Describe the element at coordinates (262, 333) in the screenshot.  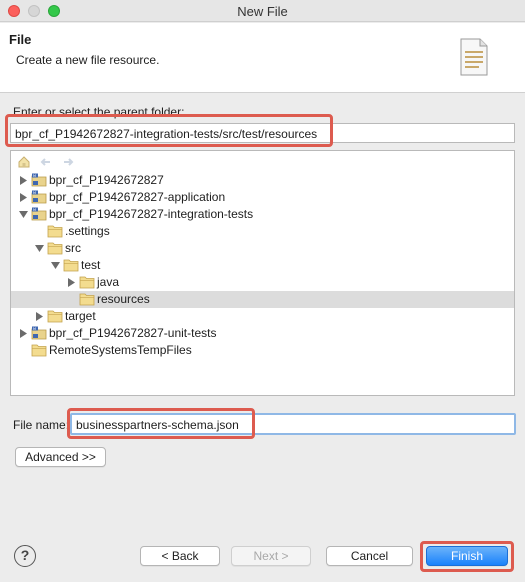
I see `tree-item-bpr-unit-tests: M bpr_cf_P1942672827-unit-tests` at that location.